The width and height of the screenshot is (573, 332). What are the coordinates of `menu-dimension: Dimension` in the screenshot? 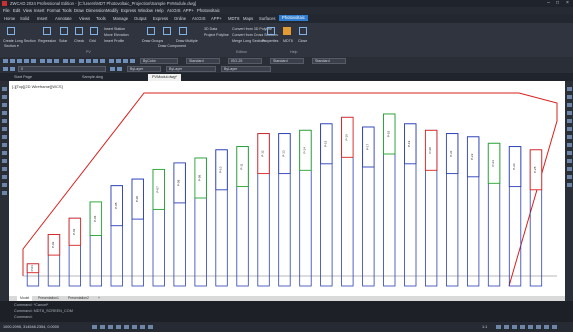 It's located at (96, 10).